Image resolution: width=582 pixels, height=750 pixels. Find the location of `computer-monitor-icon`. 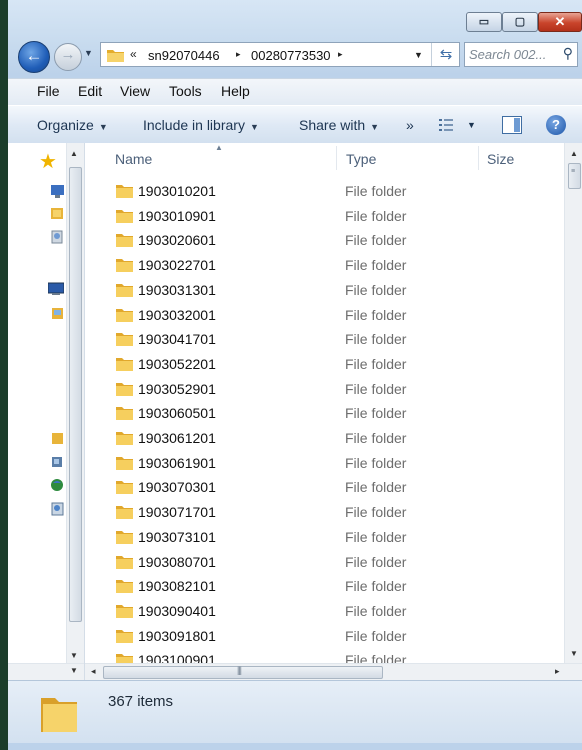

computer-monitor-icon is located at coordinates (56, 289).